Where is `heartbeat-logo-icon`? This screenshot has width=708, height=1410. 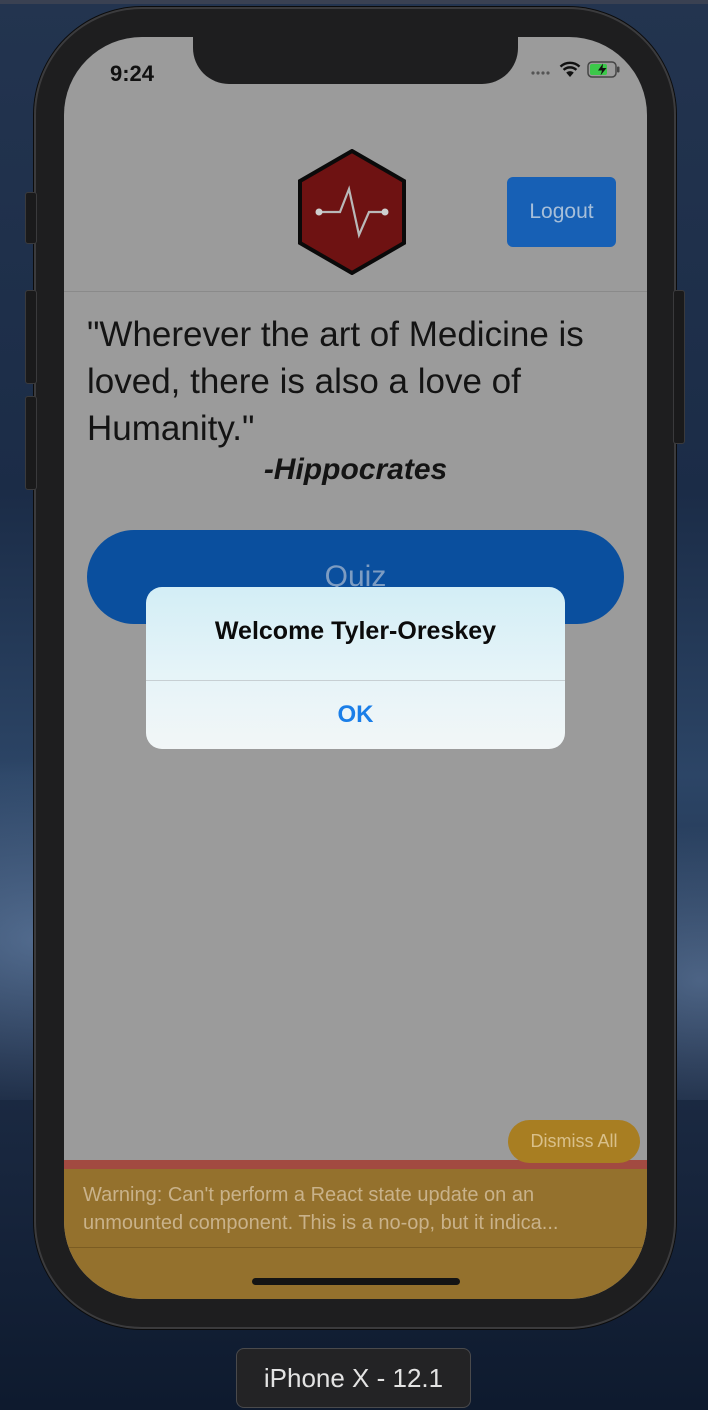 heartbeat-logo-icon is located at coordinates (352, 214).